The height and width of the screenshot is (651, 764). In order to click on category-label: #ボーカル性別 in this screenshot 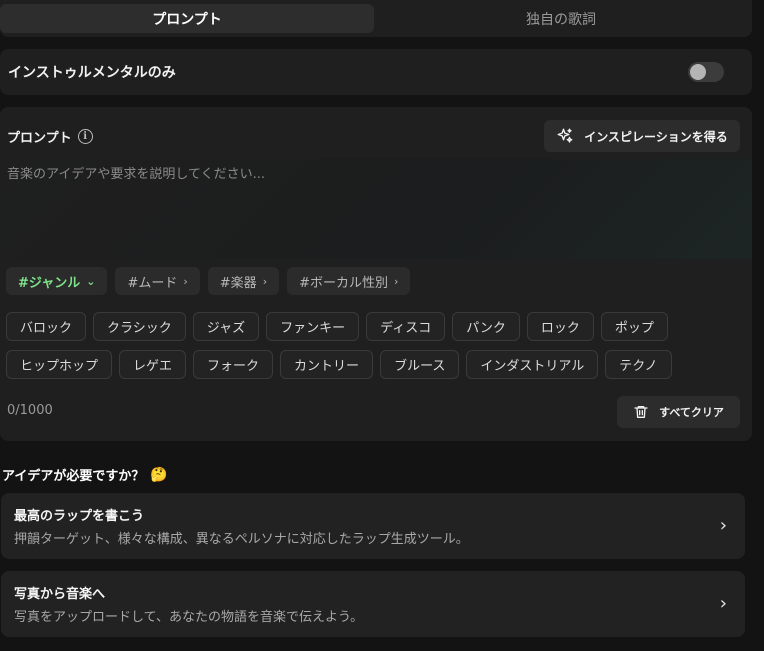, I will do `click(343, 283)`.